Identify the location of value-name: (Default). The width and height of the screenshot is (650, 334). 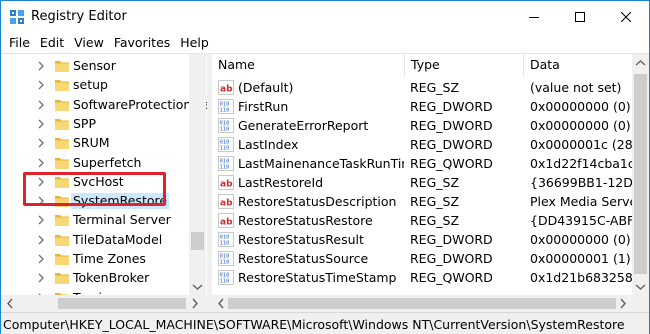
(266, 87).